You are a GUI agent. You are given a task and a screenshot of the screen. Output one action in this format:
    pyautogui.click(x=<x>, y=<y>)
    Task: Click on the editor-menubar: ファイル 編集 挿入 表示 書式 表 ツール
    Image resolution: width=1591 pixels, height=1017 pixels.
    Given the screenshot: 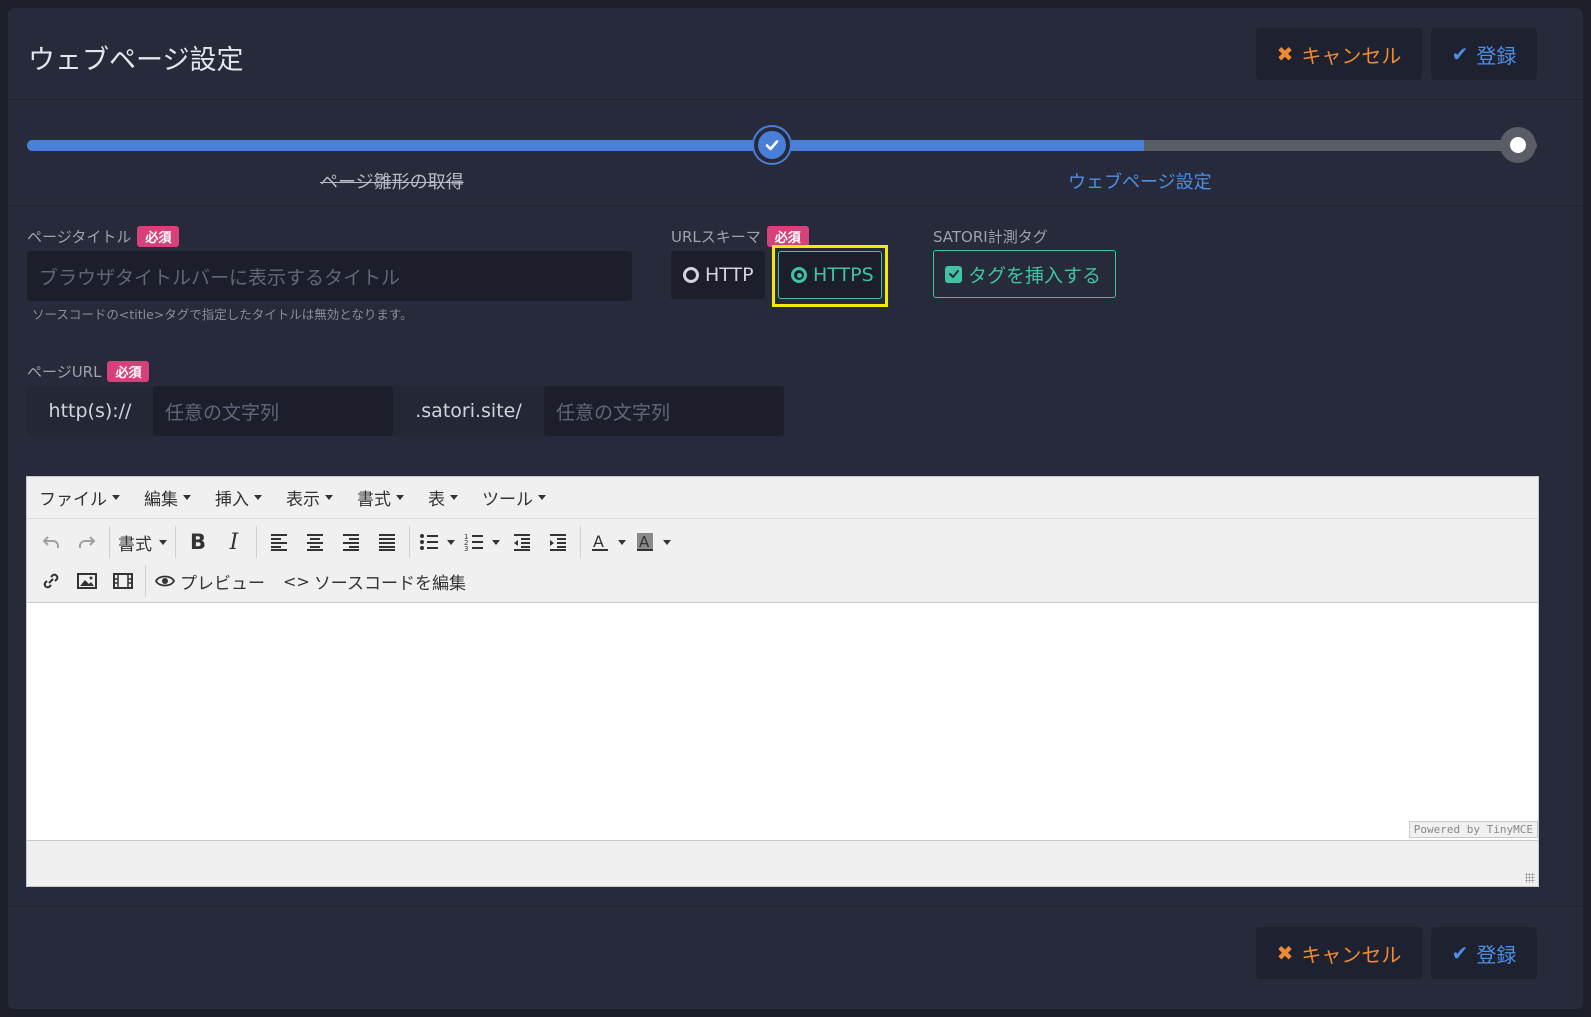 What is the action you would take?
    pyautogui.click(x=782, y=498)
    